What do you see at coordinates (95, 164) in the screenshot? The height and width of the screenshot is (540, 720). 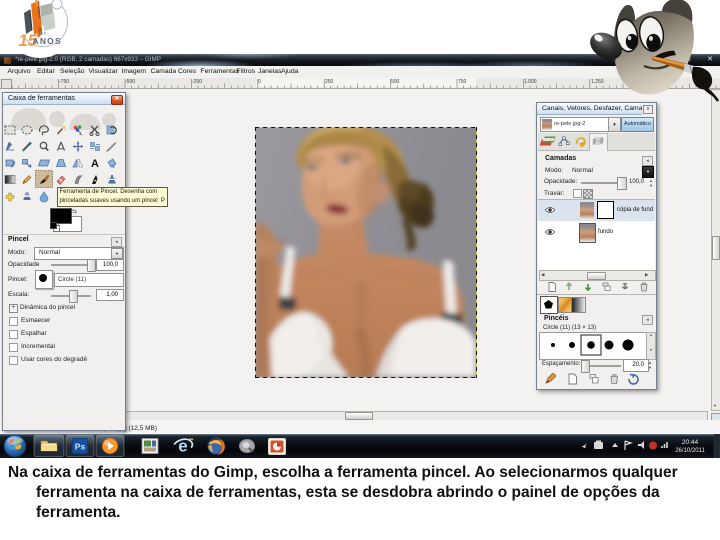 I see `svg-text: A` at bounding box center [95, 164].